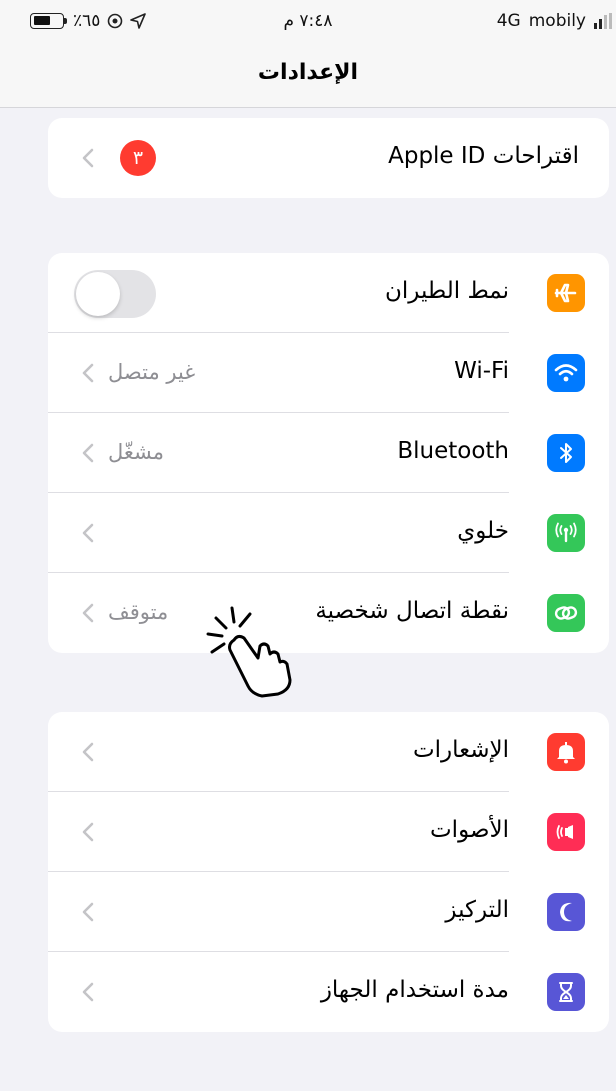 The image size is (616, 1091). What do you see at coordinates (481, 371) in the screenshot?
I see `wifi-label: Wi-Fi` at bounding box center [481, 371].